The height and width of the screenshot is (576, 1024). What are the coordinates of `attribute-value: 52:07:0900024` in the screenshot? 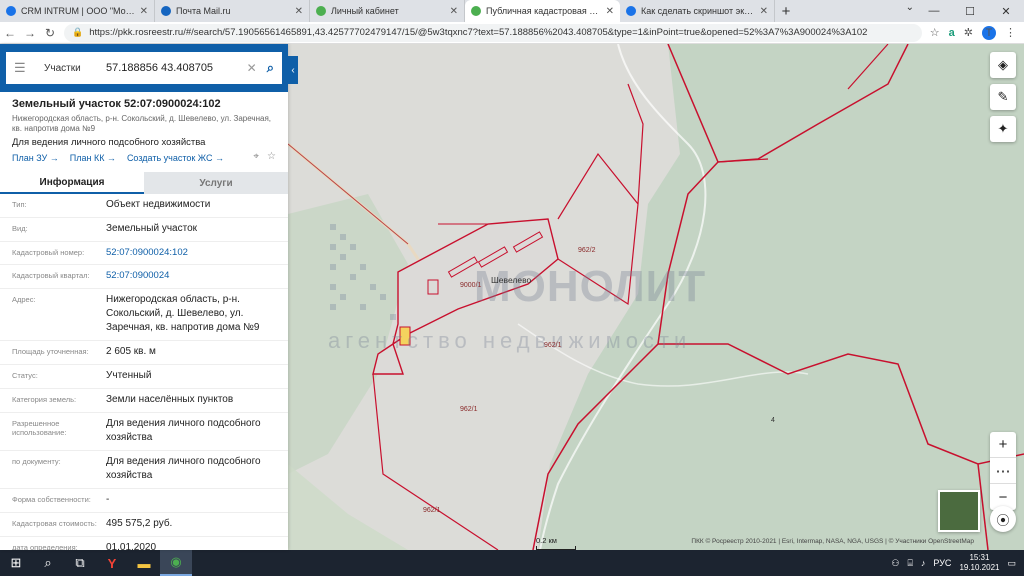 It's located at (191, 275).